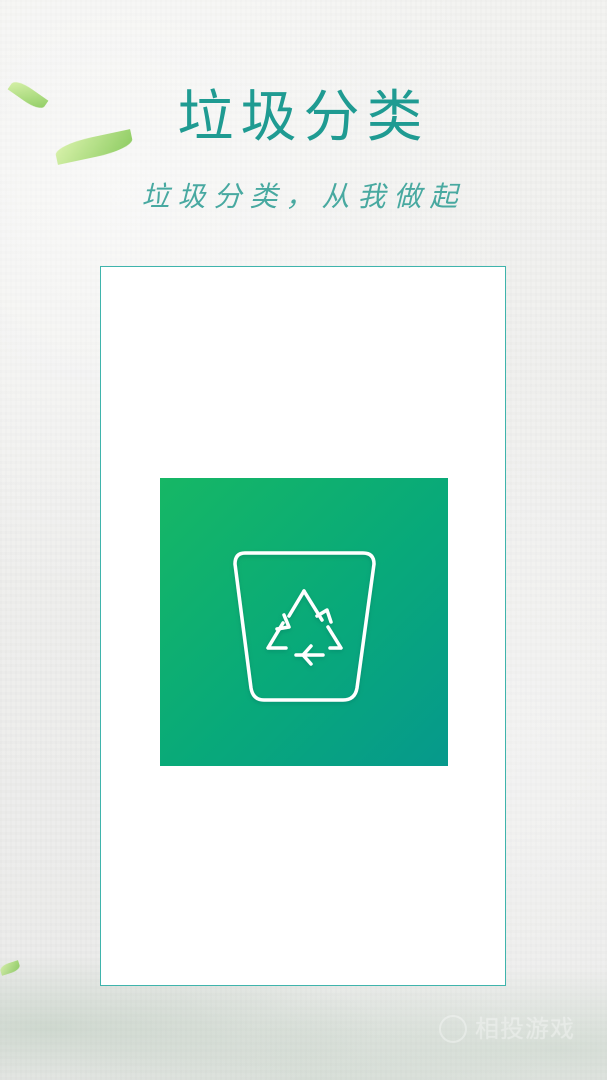 This screenshot has height=1080, width=607. Describe the element at coordinates (304, 626) in the screenshot. I see `recycle-bin-icon` at that location.